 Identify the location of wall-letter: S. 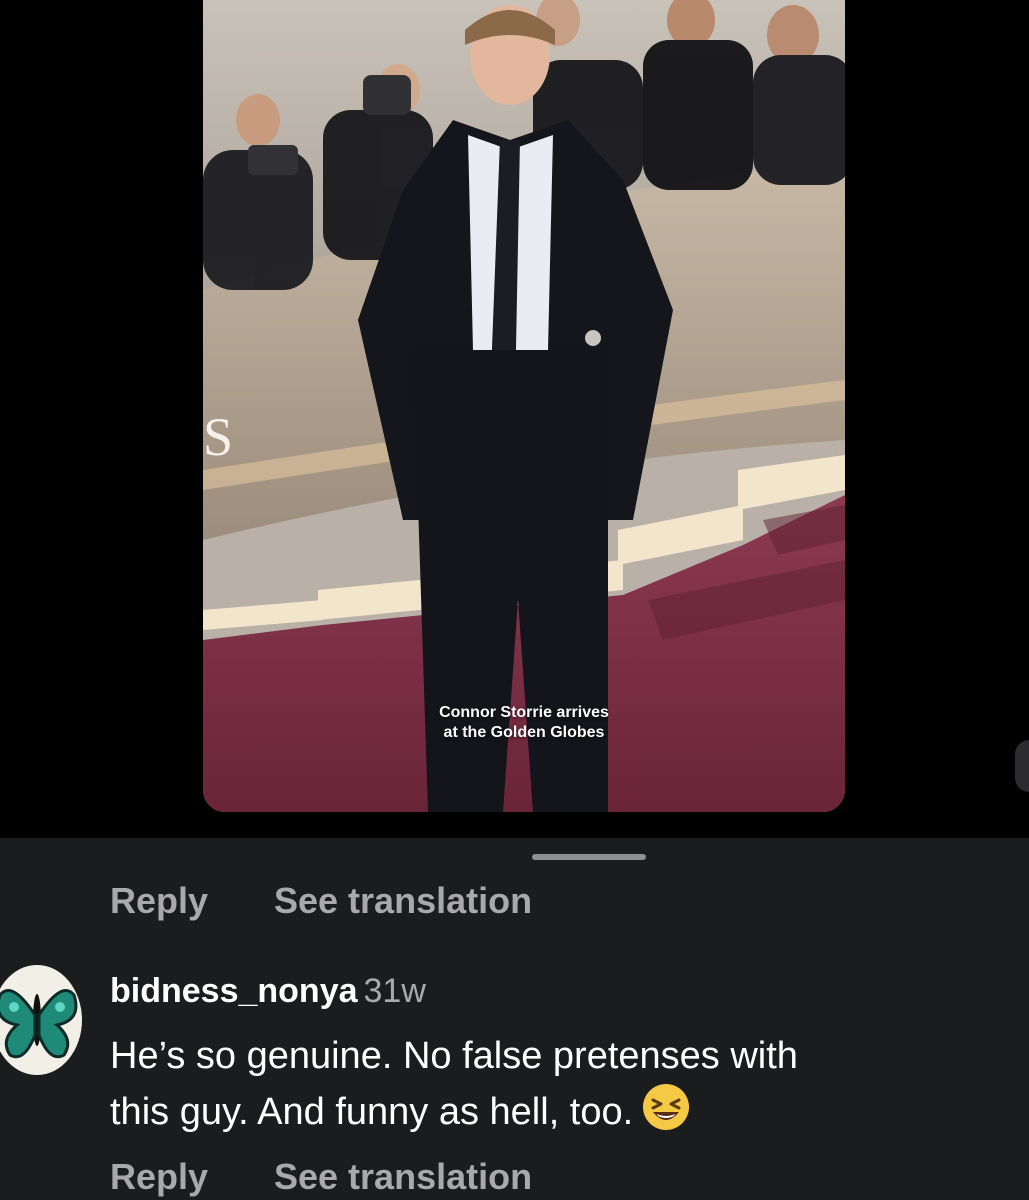
(218, 437).